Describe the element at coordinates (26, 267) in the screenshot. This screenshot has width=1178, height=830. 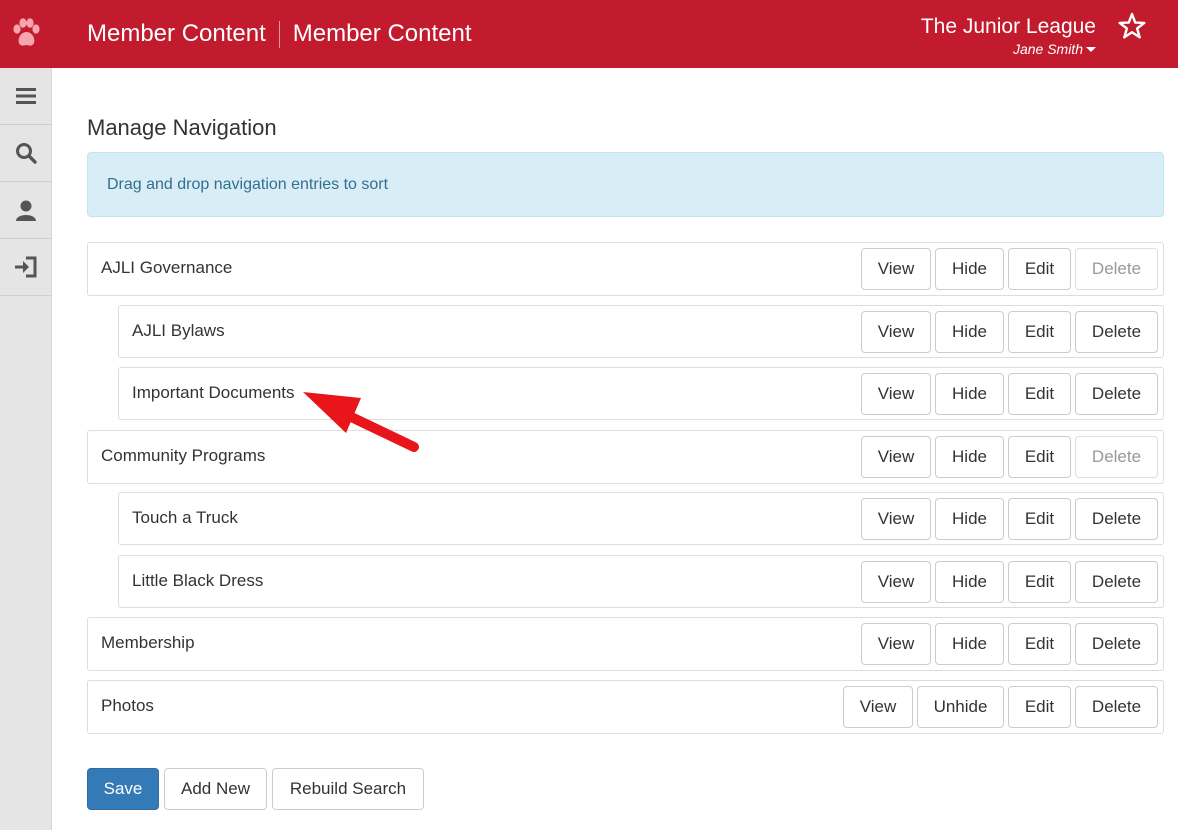
I see `sign-in-icon` at that location.